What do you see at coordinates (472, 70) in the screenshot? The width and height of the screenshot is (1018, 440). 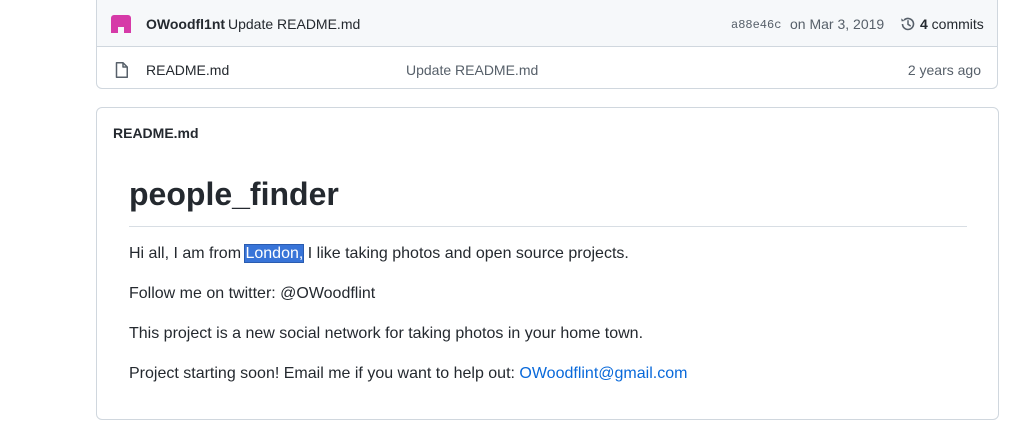 I see `file-commit-message-link: Update README.md` at bounding box center [472, 70].